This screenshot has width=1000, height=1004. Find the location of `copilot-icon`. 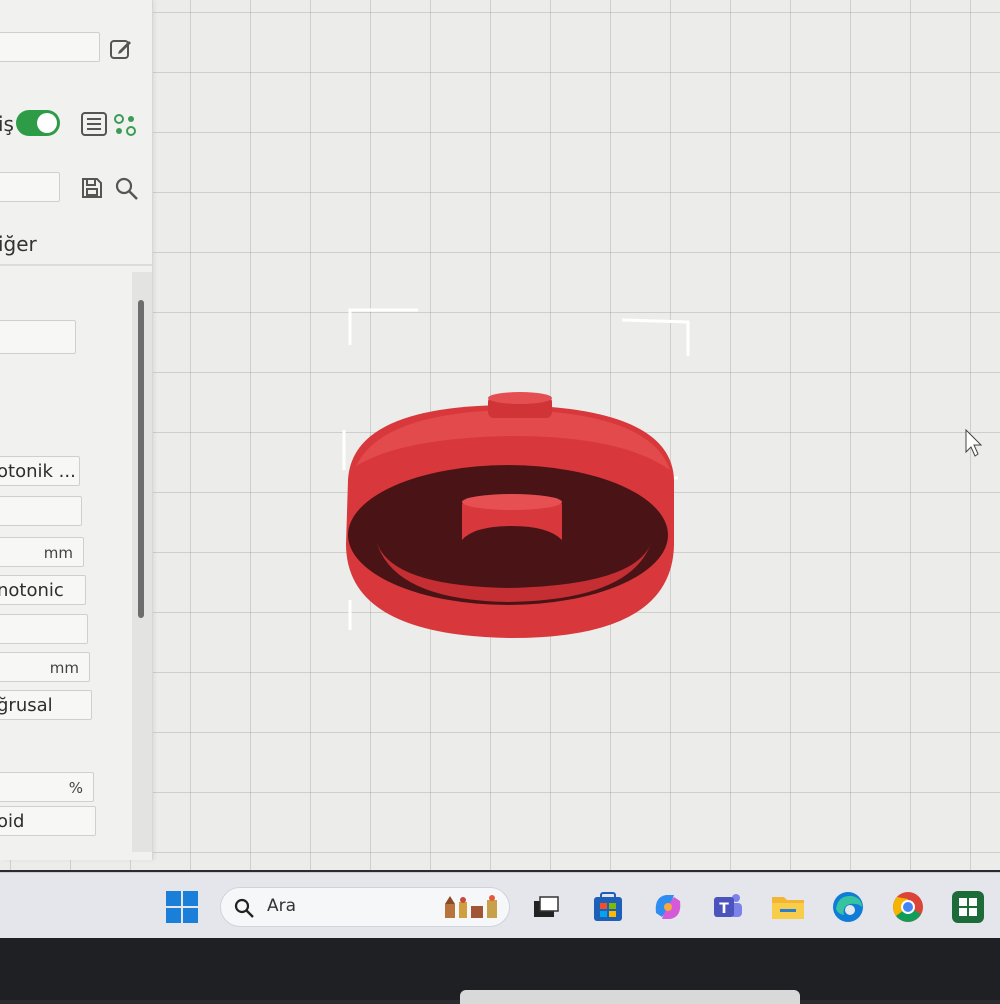

copilot-icon is located at coordinates (668, 907).